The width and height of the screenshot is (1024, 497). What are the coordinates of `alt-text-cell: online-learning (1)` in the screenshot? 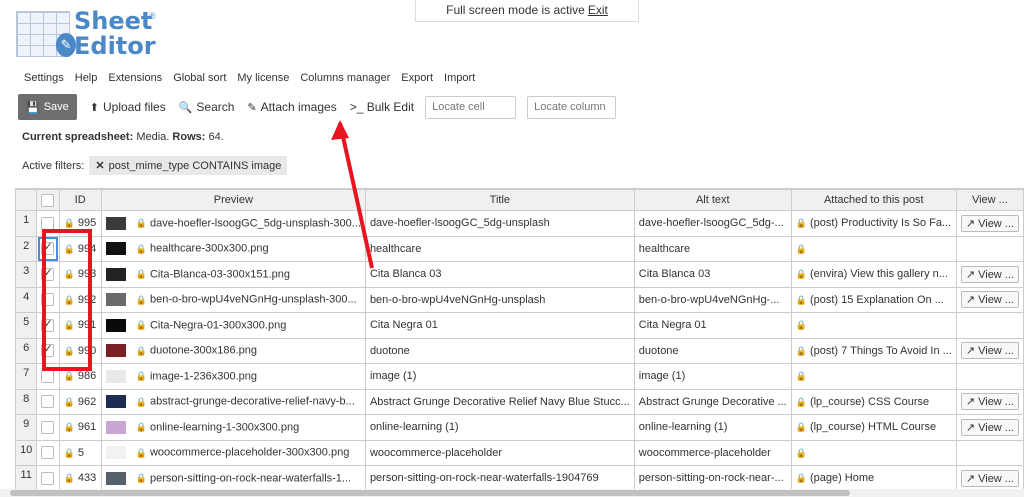 It's located at (712, 427).